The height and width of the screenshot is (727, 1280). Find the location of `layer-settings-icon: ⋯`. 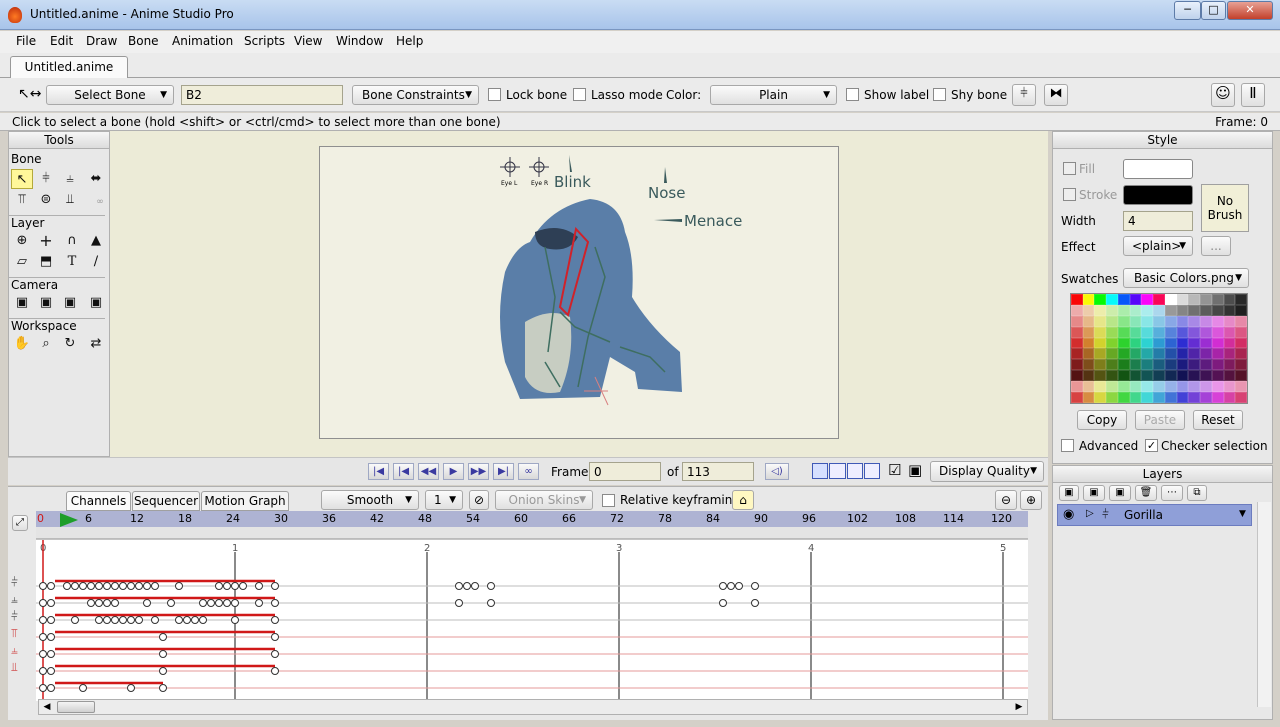

layer-settings-icon: ⋯ is located at coordinates (1172, 493).